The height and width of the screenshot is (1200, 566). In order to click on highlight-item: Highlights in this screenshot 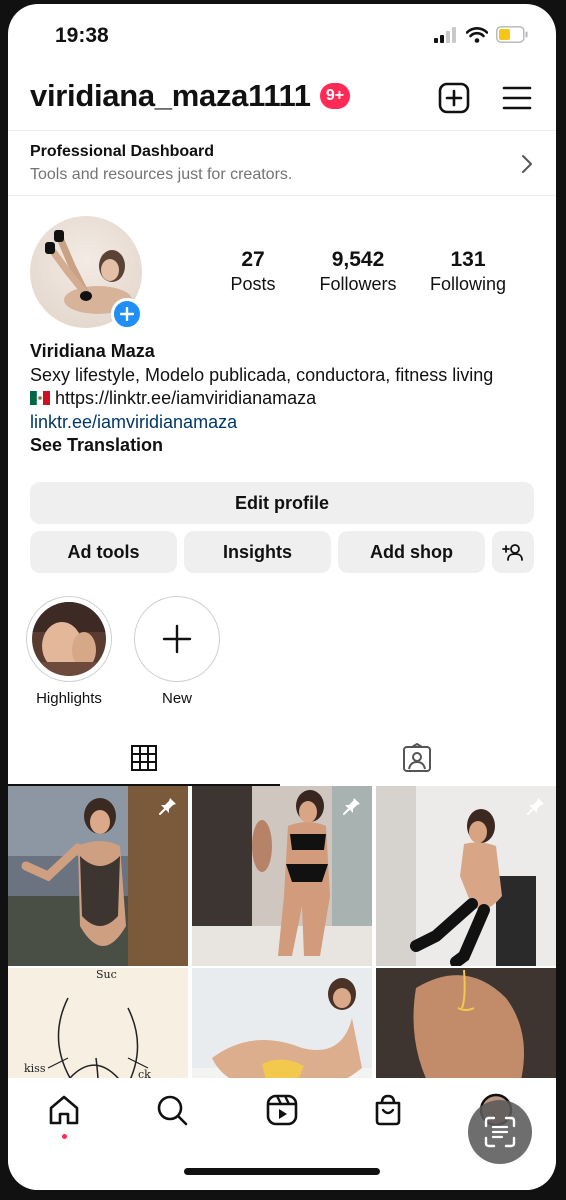, I will do `click(69, 651)`.